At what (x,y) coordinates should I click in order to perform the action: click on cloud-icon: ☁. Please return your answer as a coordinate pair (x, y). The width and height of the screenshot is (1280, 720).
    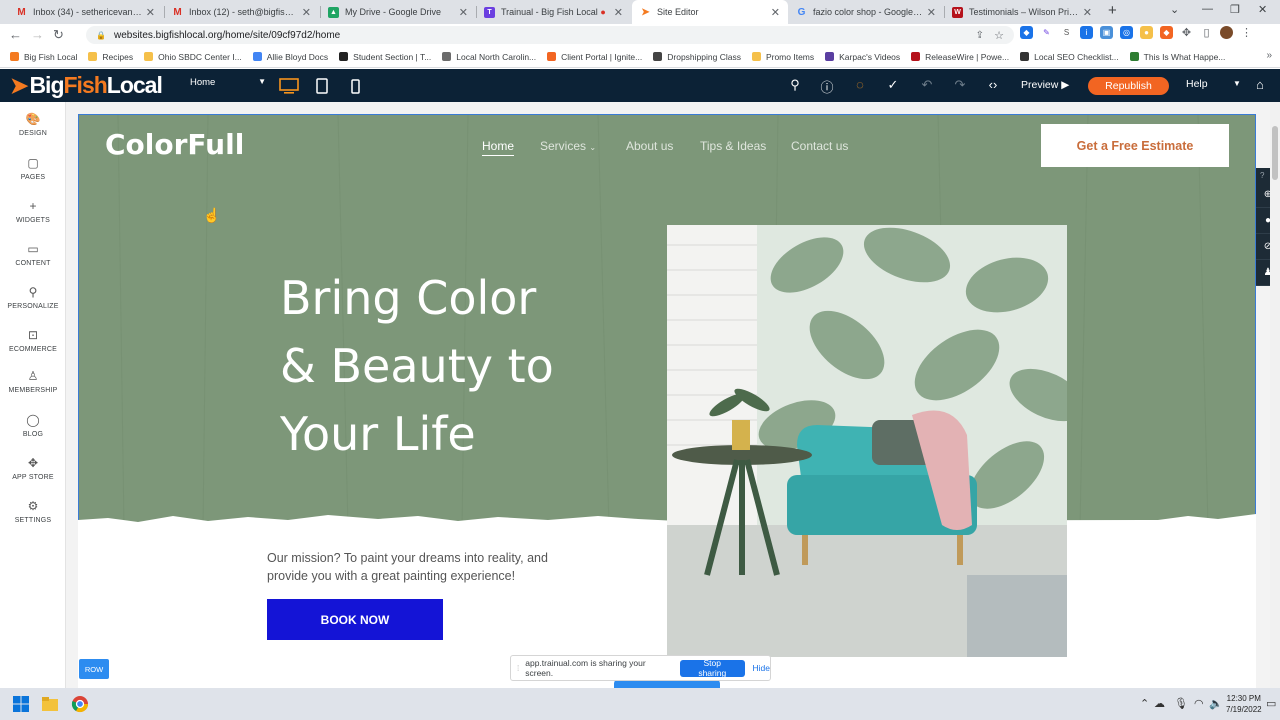
    Looking at the image, I should click on (1159, 703).